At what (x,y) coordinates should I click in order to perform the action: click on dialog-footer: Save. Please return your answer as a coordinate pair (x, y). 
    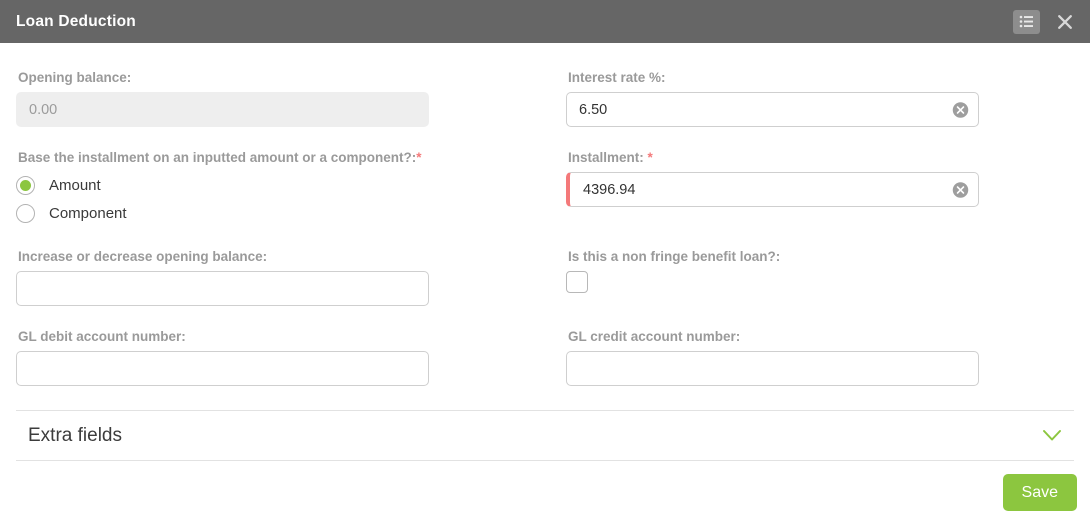
    Looking at the image, I should click on (545, 486).